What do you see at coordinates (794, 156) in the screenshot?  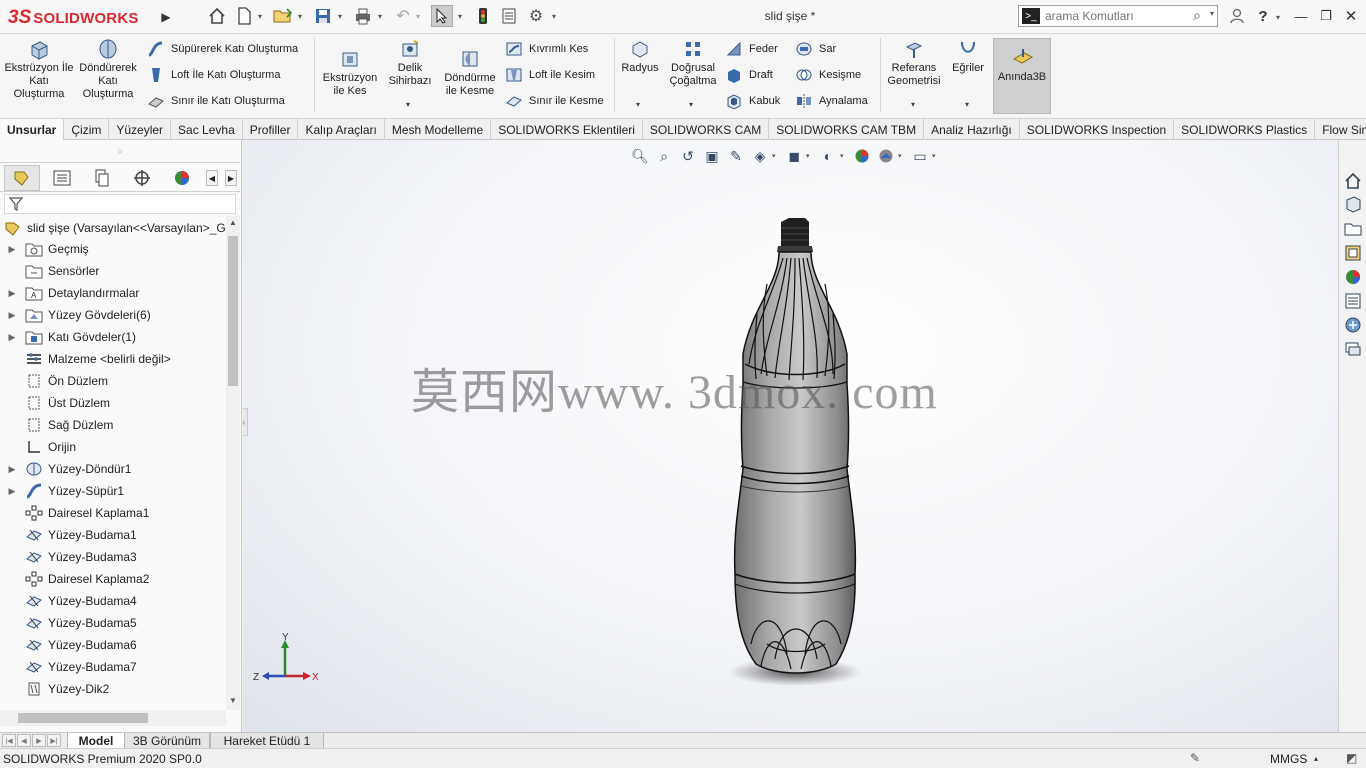 I see `display-style-icon: ◼` at bounding box center [794, 156].